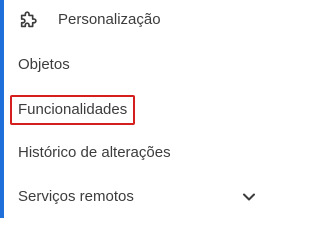 The width and height of the screenshot is (320, 240). Describe the element at coordinates (44, 65) in the screenshot. I see `nav-item-objetos: Objetos` at that location.